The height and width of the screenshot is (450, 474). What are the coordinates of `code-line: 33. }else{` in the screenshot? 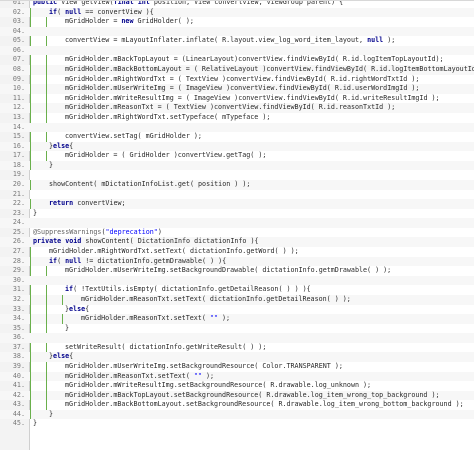 It's located at (237, 309).